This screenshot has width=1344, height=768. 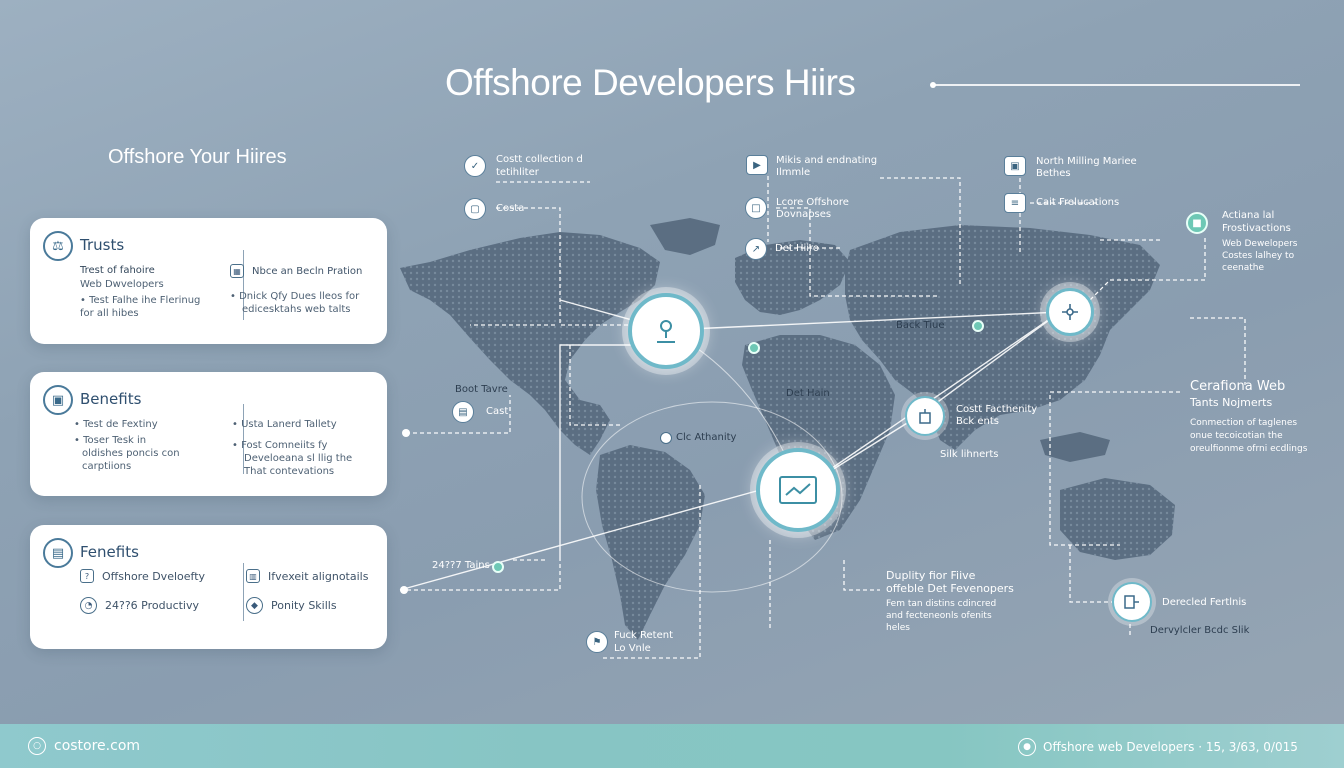 I want to click on card-right-head: ▦ Nbce an Becln Pration, so click(x=296, y=271).